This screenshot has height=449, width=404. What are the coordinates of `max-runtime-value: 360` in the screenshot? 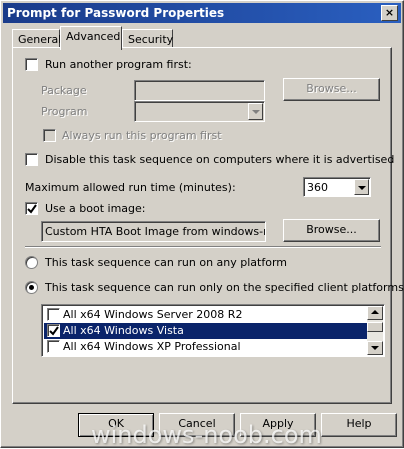 It's located at (317, 187).